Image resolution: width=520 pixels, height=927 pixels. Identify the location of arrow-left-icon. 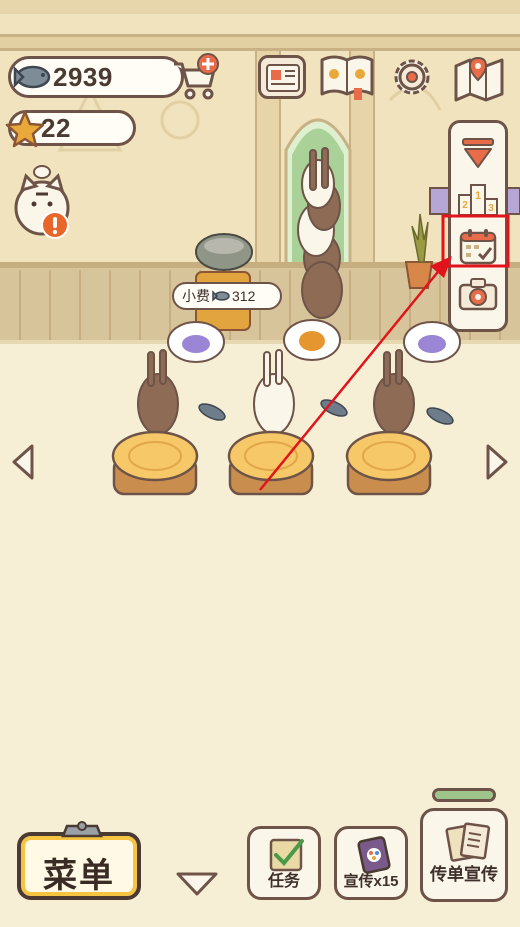
(23, 462).